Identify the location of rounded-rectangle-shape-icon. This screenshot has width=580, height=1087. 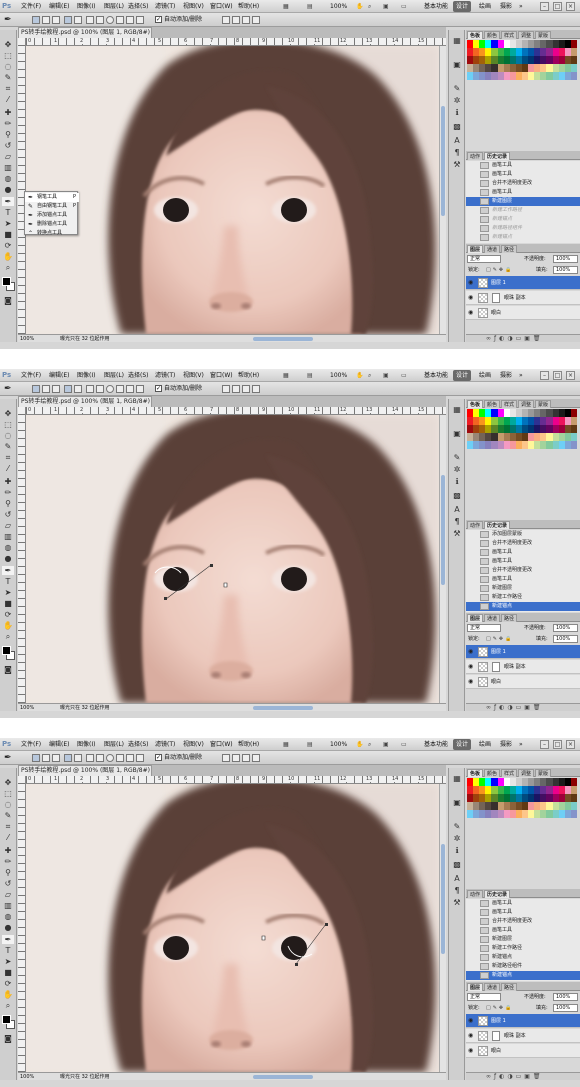
(100, 389).